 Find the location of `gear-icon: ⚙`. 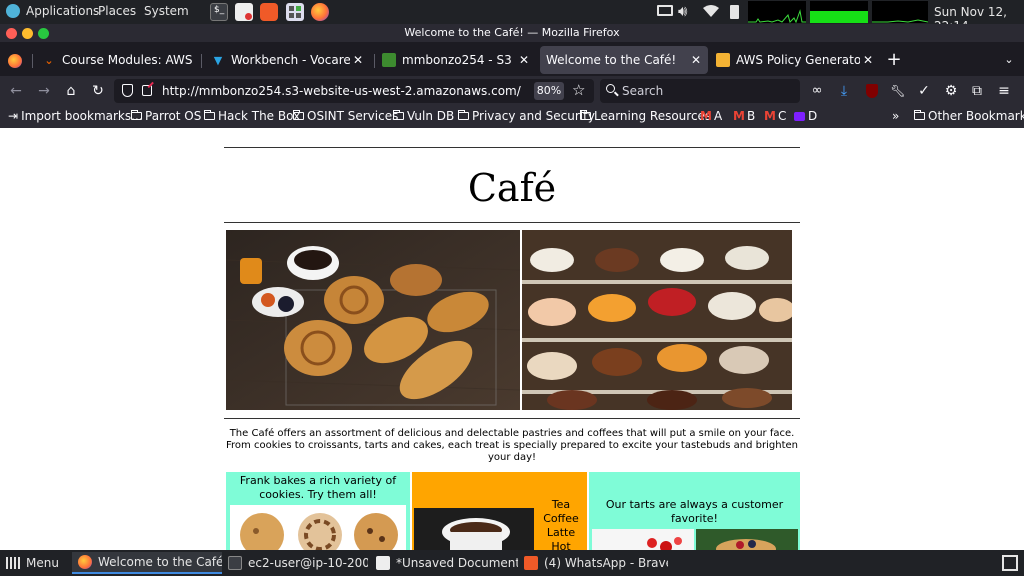

gear-icon: ⚙ is located at coordinates (951, 91).